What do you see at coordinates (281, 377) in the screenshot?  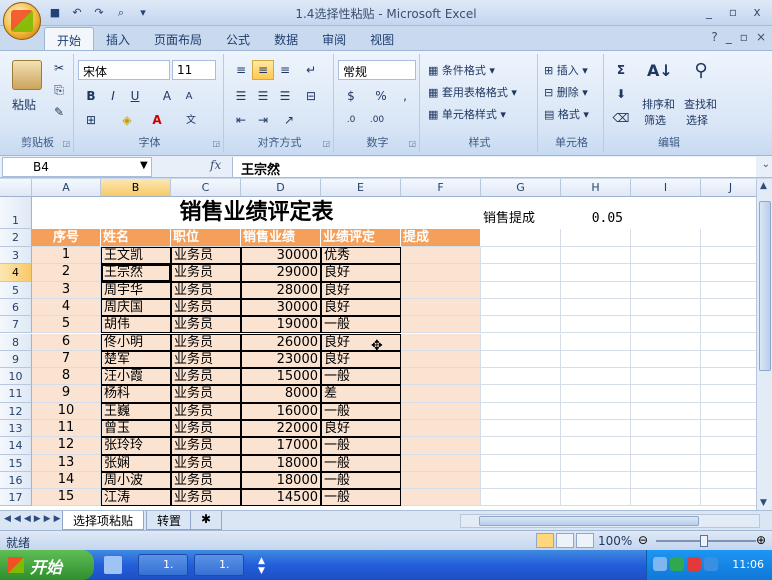 I see `data-cell: 15000` at bounding box center [281, 377].